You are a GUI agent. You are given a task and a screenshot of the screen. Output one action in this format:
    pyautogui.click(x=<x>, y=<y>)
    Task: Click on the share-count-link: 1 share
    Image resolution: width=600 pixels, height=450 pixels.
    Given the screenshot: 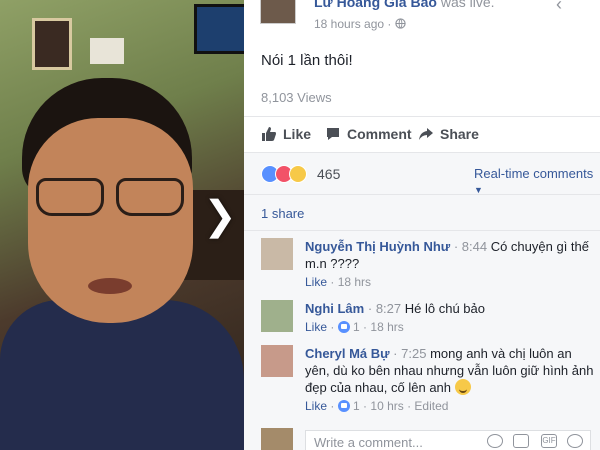 What is the action you would take?
    pyautogui.click(x=282, y=213)
    